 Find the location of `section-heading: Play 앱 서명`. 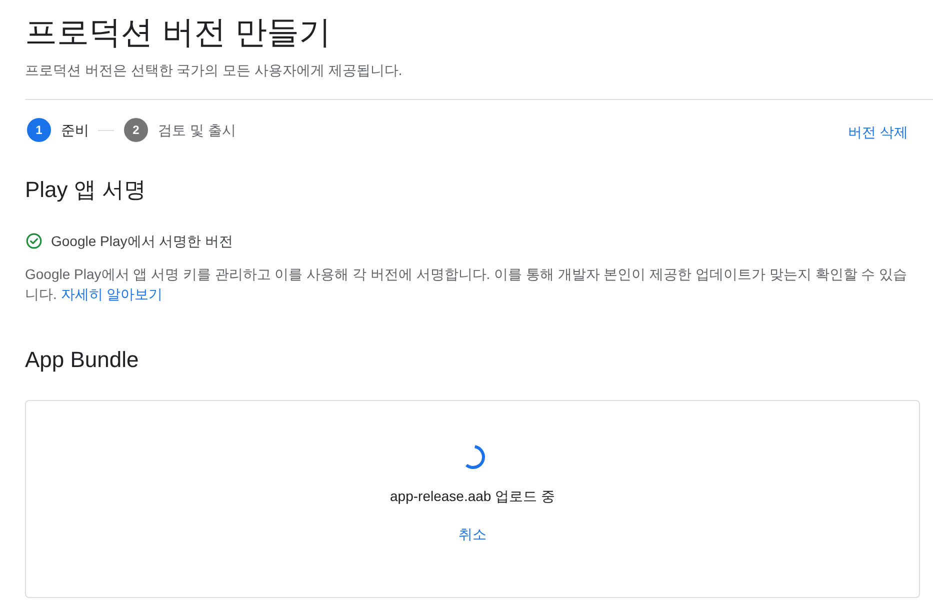

section-heading: Play 앱 서명 is located at coordinates (85, 190).